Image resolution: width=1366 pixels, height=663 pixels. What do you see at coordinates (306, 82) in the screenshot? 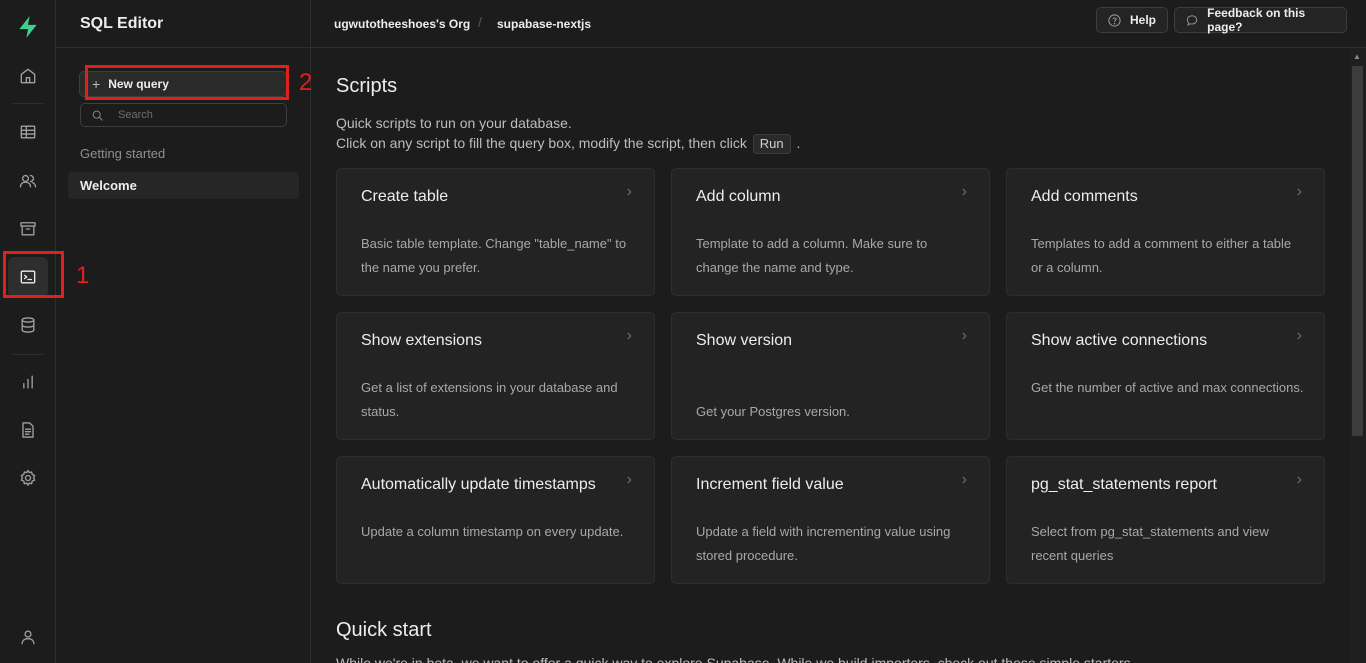
I see `annotation-marker-2: 2` at bounding box center [306, 82].